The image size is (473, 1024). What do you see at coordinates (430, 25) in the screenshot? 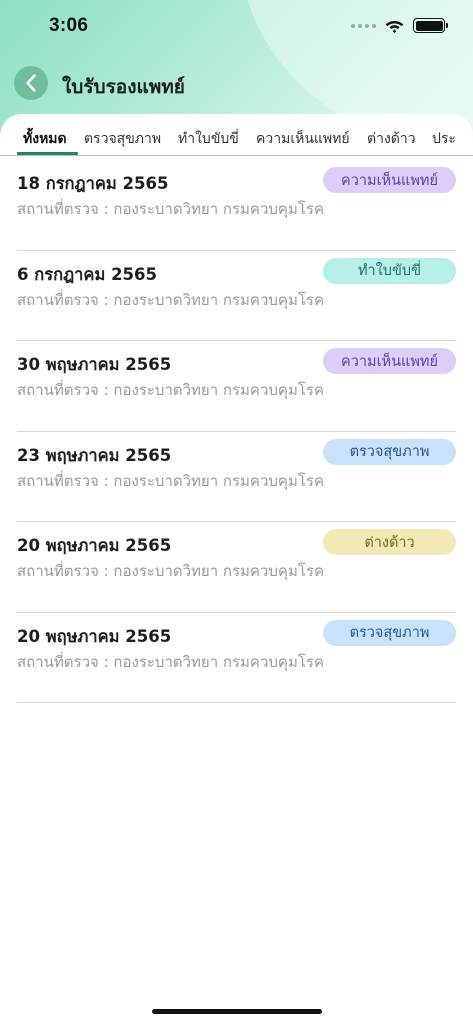
I see `battery-icon` at bounding box center [430, 25].